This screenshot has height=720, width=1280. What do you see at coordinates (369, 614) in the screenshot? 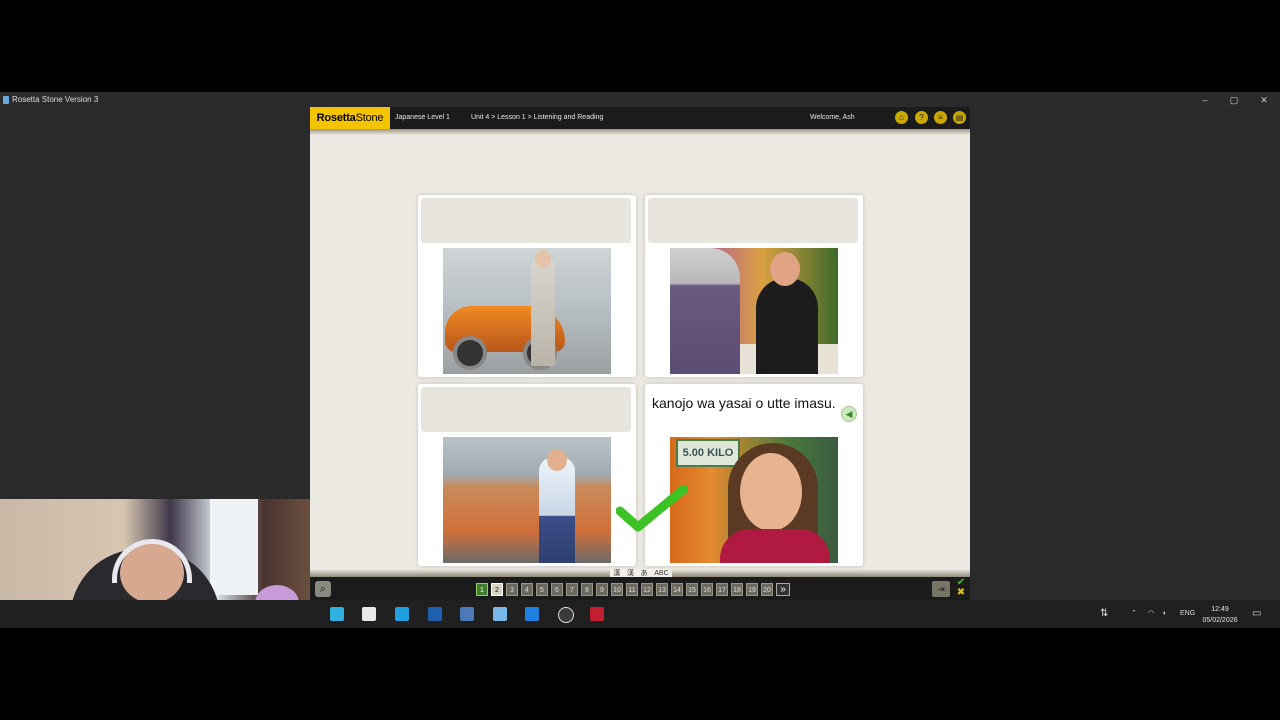
I see `taskbar-folder-icon` at bounding box center [369, 614].